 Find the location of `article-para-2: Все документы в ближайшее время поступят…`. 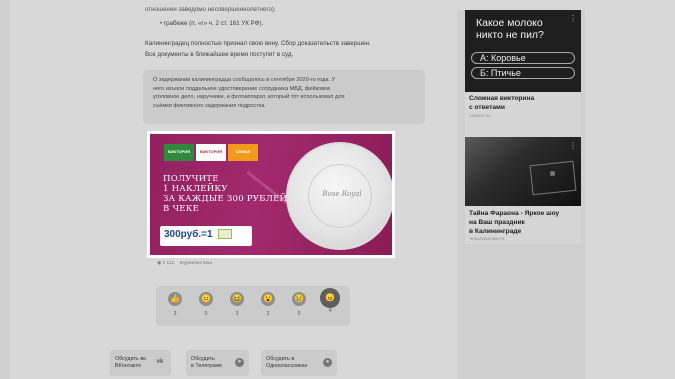

article-para-2: Все документы в ближайшее время поступят… is located at coordinates (219, 54).